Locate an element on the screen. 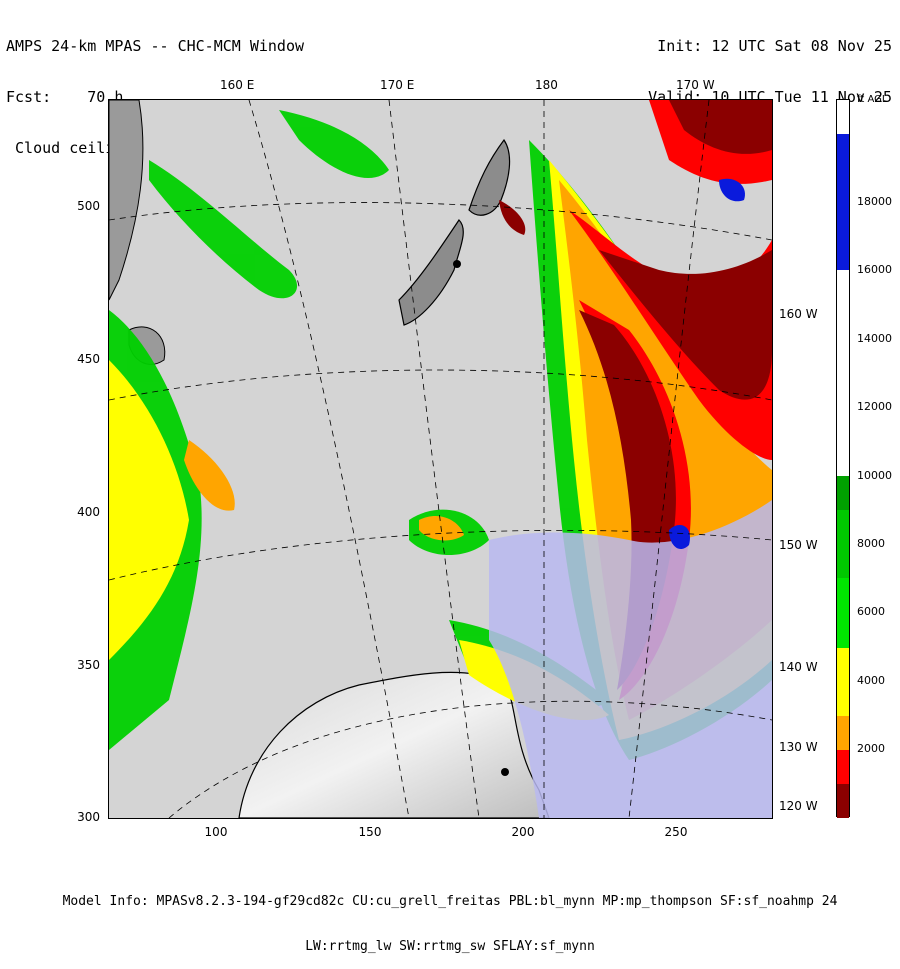 Image resolution: width=900 pixels, height=969 pixels. colorbar-unit: ft AGL is located at coordinates (872, 99).